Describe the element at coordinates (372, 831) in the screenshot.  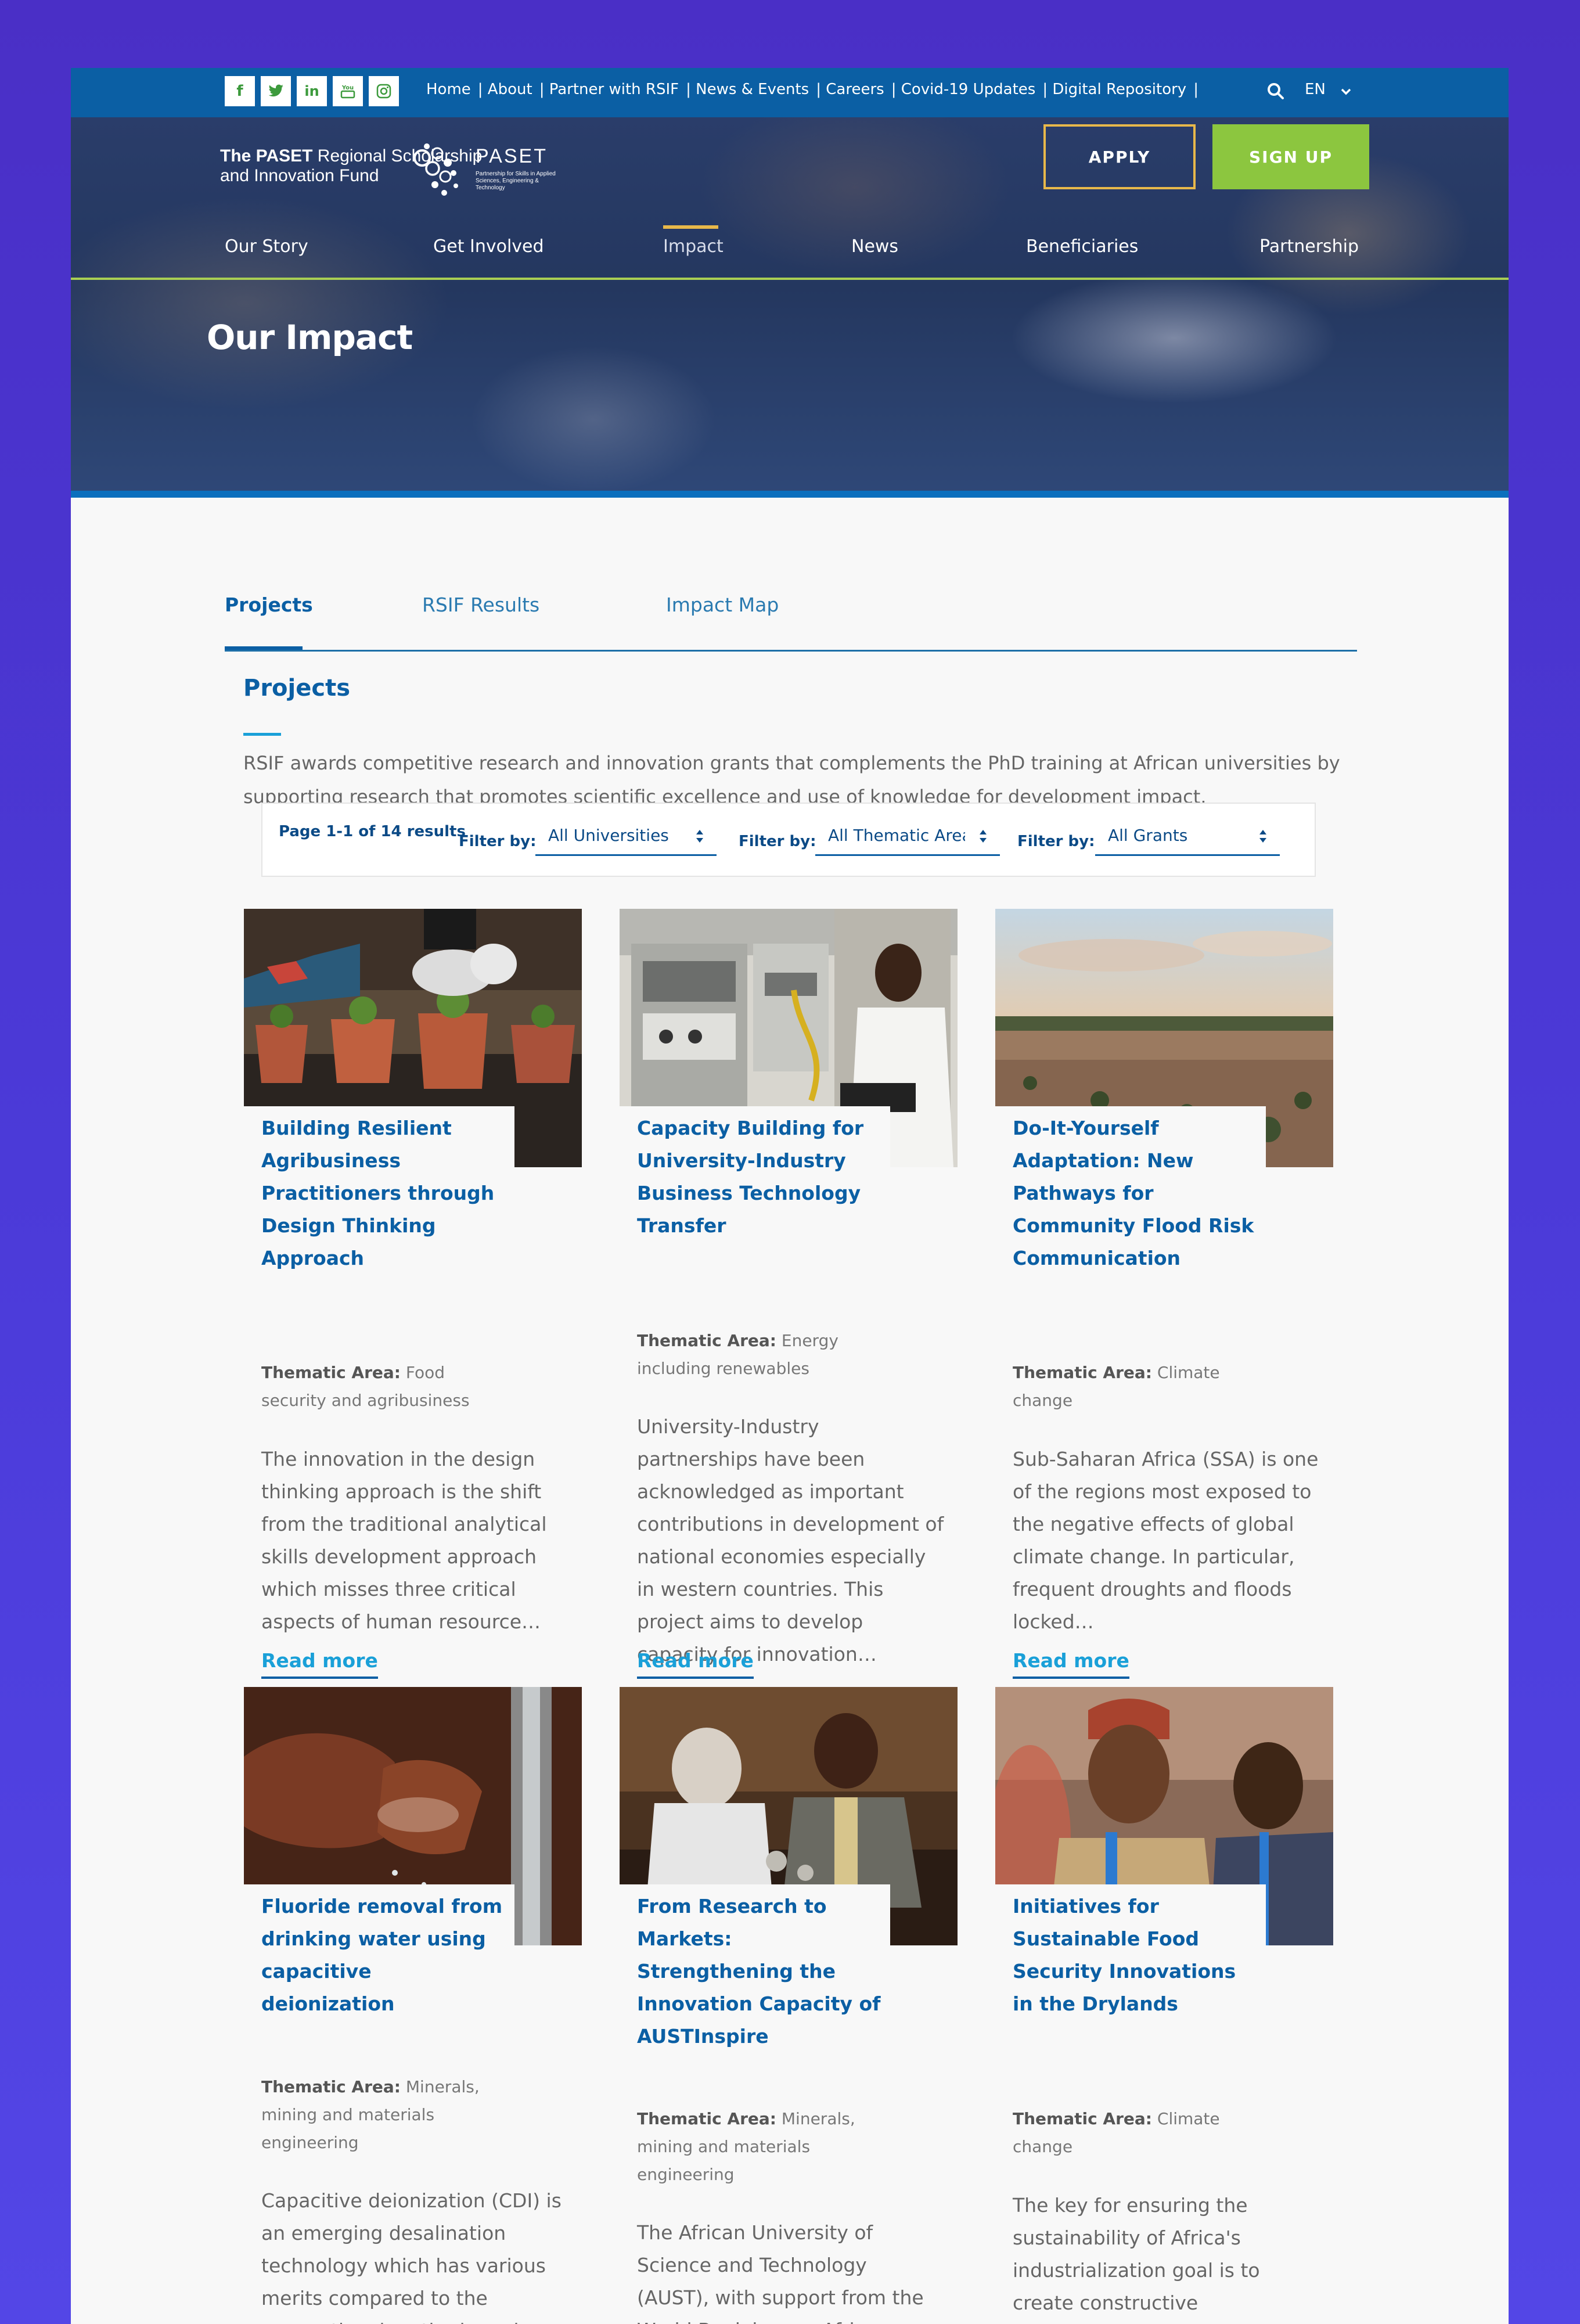
I see `results-count: Page 1-1 of 14 results` at that location.